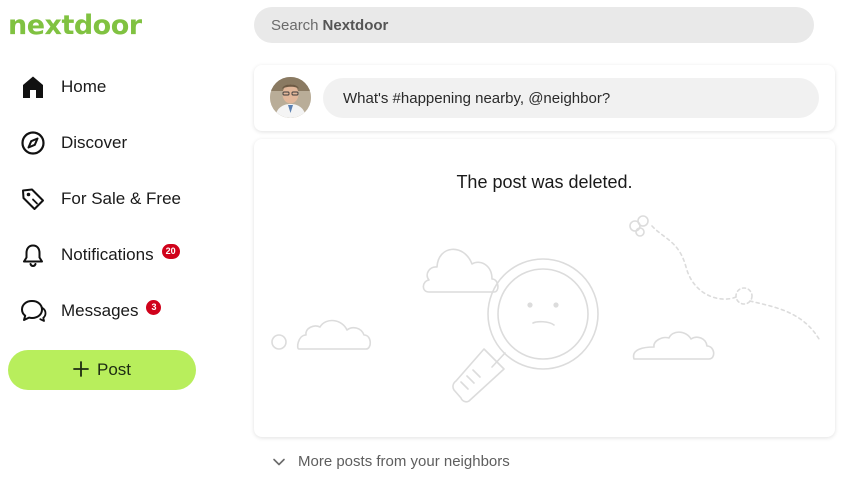 This screenshot has width=853, height=483. What do you see at coordinates (534, 25) in the screenshot?
I see `search-input: Search Nextdoor` at bounding box center [534, 25].